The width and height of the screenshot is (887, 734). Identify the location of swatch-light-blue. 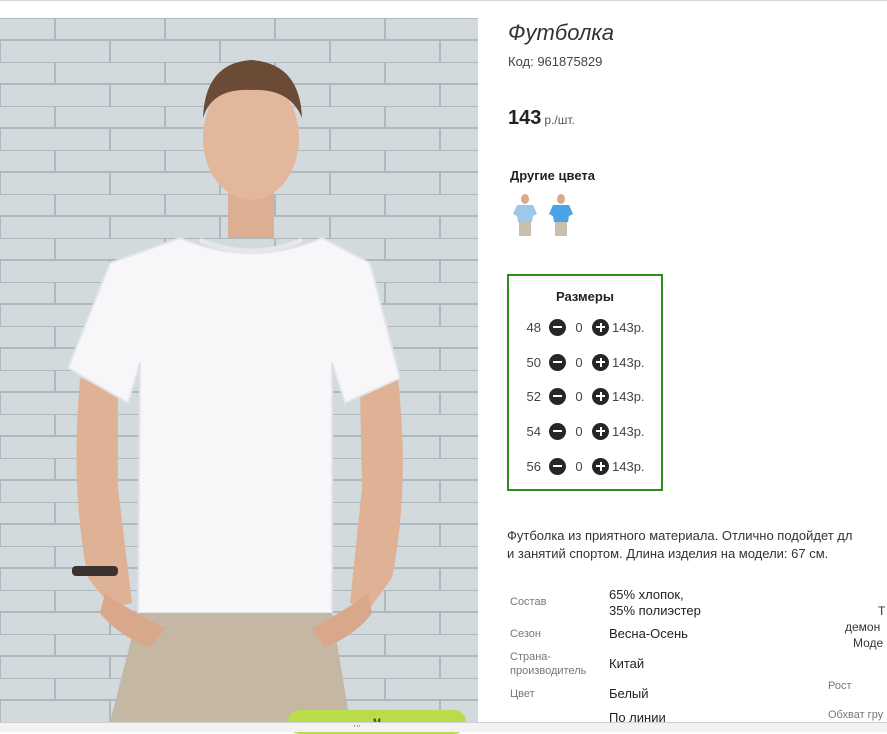
(525, 215).